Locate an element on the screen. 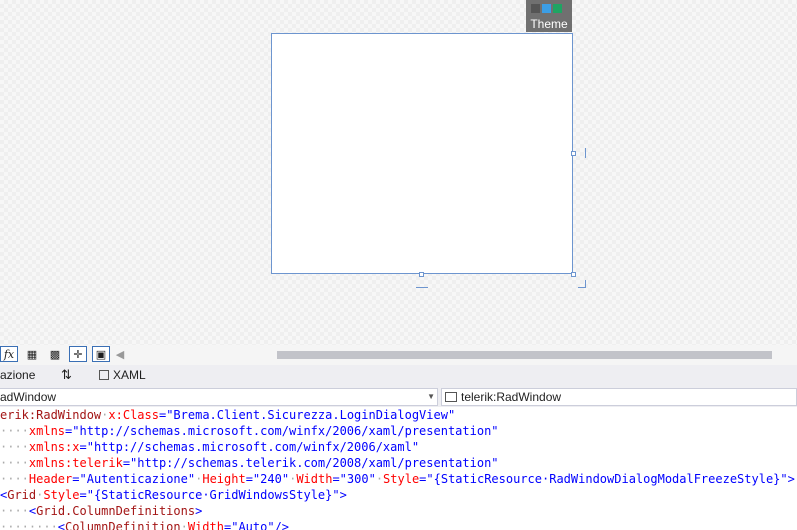  code-token: Brema.Client.Sicurezza.LoginDialogView is located at coordinates (310, 415).